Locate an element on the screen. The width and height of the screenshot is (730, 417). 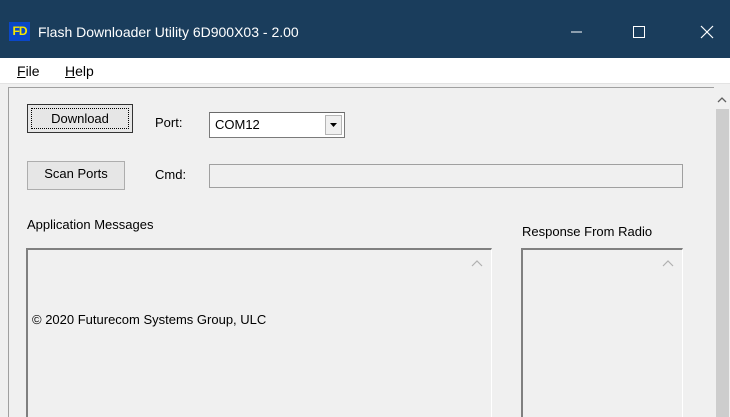
close-button is located at coordinates (707, 32).